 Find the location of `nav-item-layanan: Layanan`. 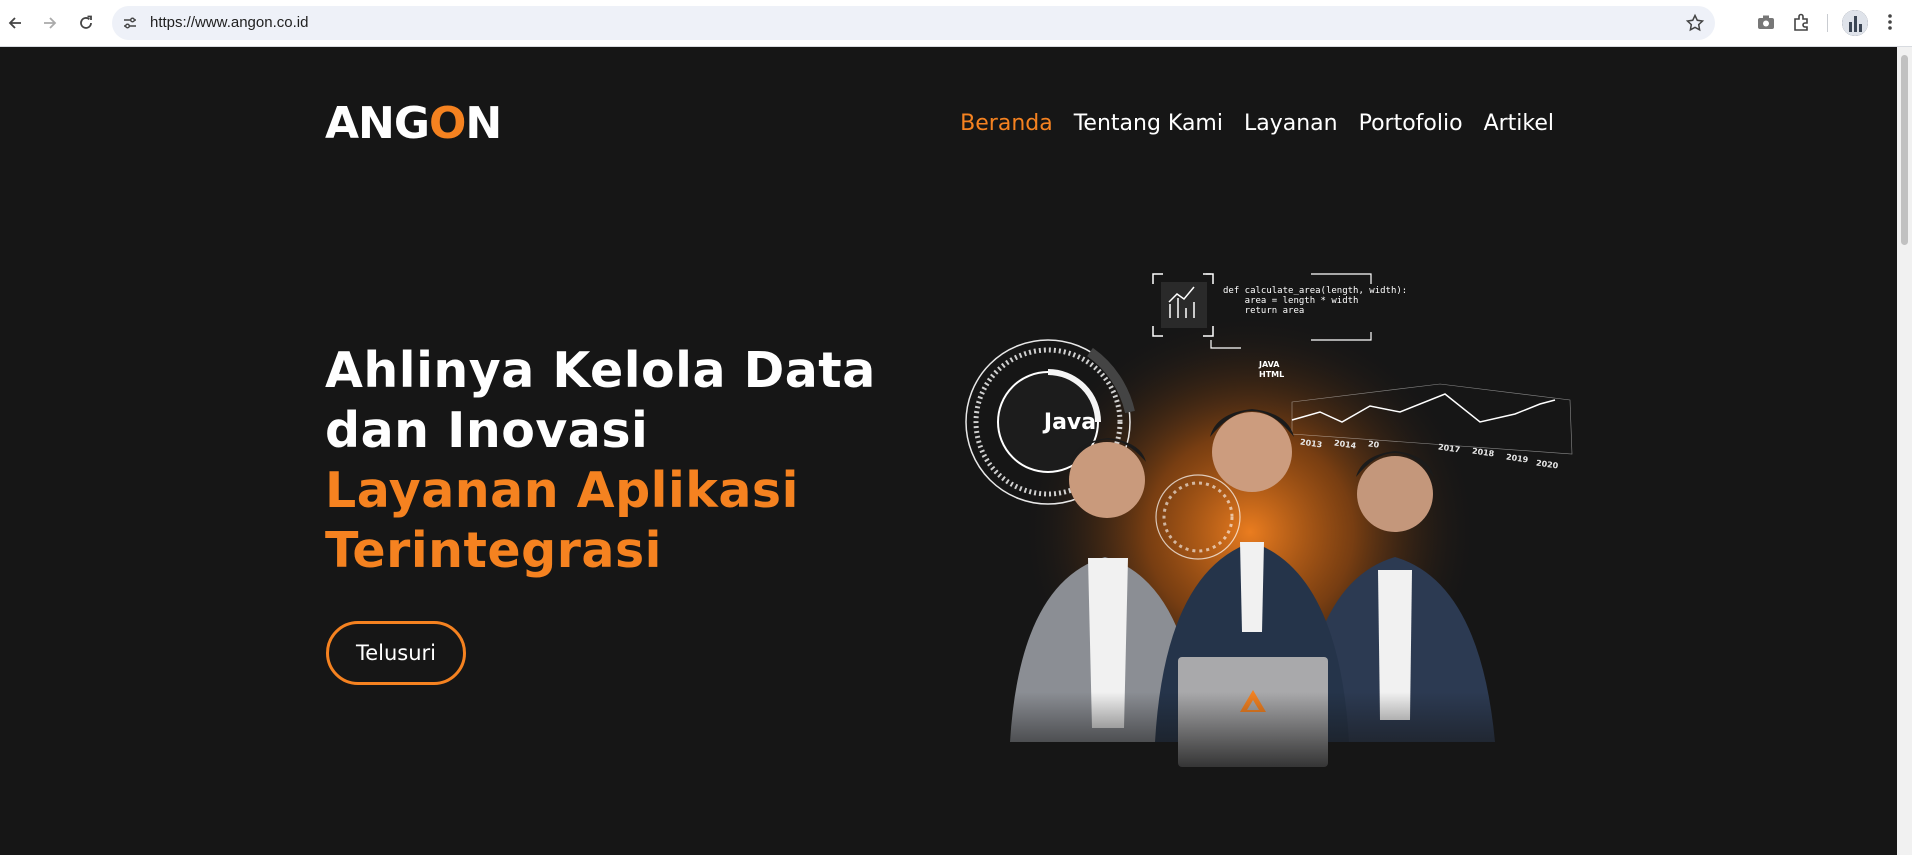

nav-item-layanan: Layanan is located at coordinates (1291, 124).